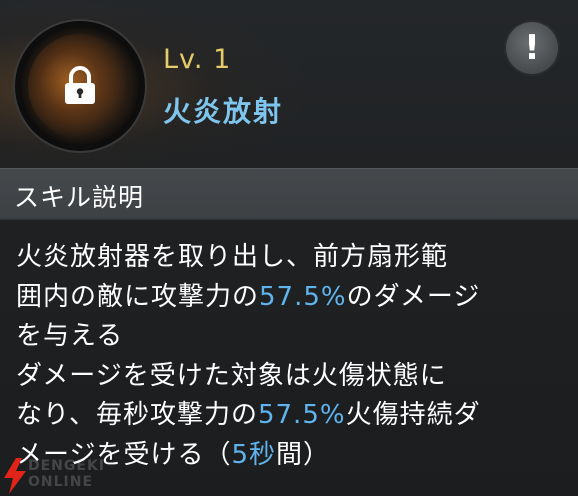 The height and width of the screenshot is (496, 578). Describe the element at coordinates (231, 375) in the screenshot. I see `description-text: ダメージを受けた対象は火傷状態に` at that location.